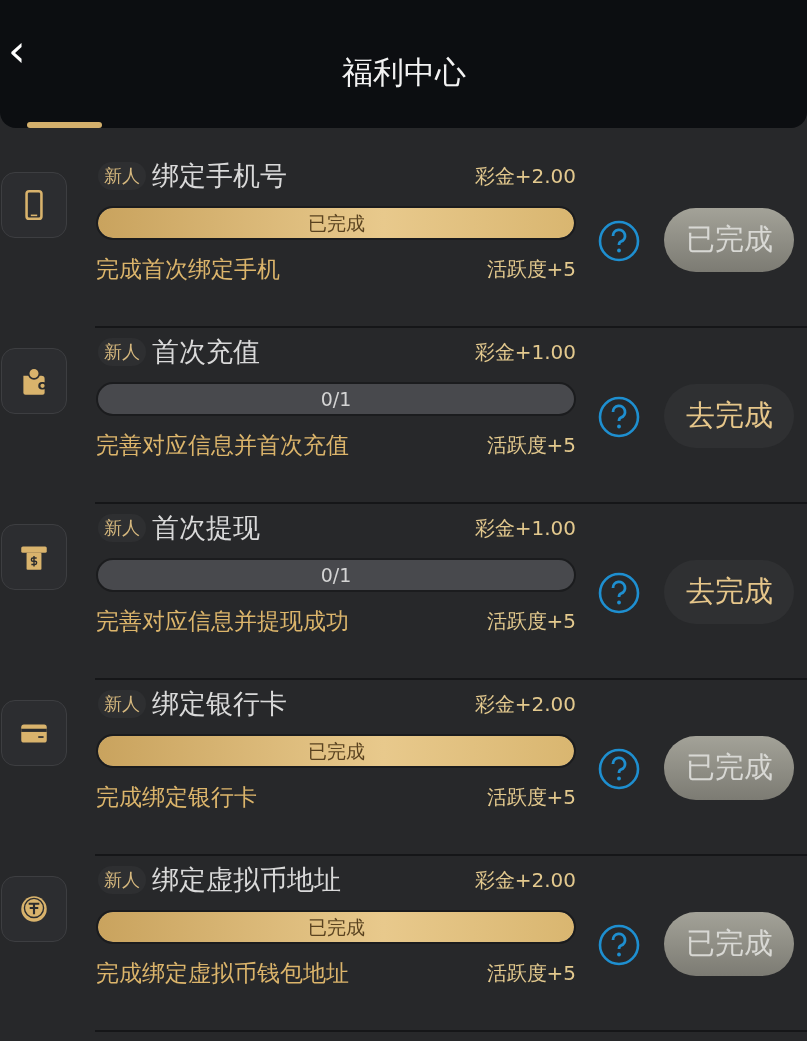  Describe the element at coordinates (222, 445) in the screenshot. I see `task-description: 完善对应信息并首次充值` at that location.